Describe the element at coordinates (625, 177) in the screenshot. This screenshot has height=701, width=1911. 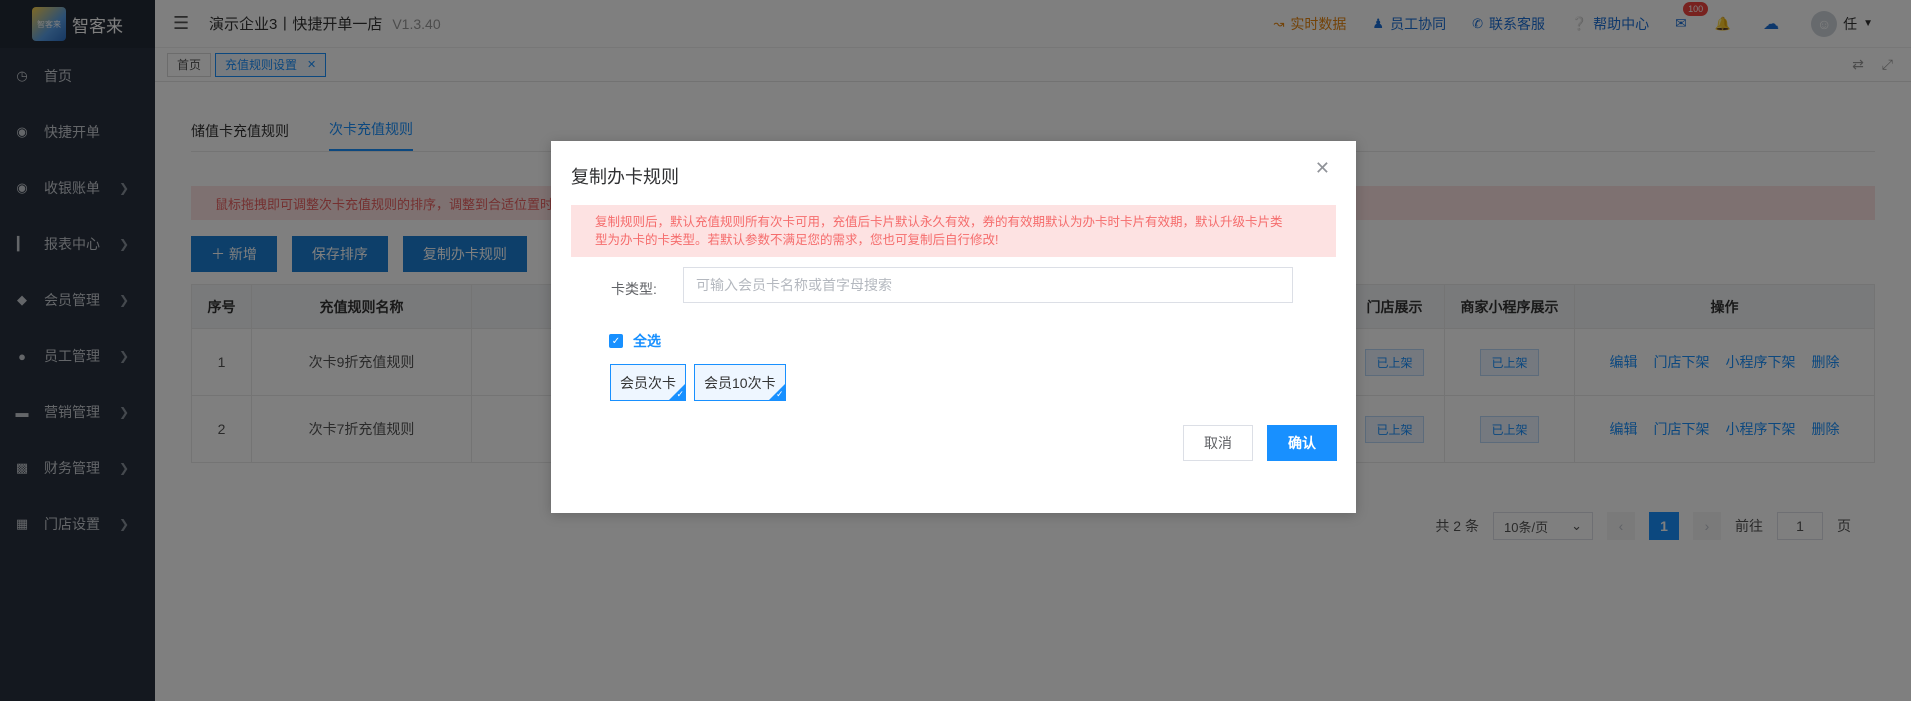
I see `dialog-title: 复制办卡规则` at that location.